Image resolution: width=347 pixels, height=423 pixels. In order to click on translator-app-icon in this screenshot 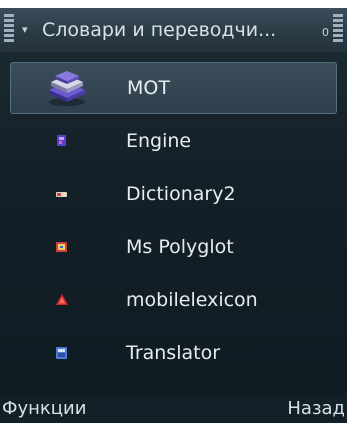, I will do `click(61, 353)`.